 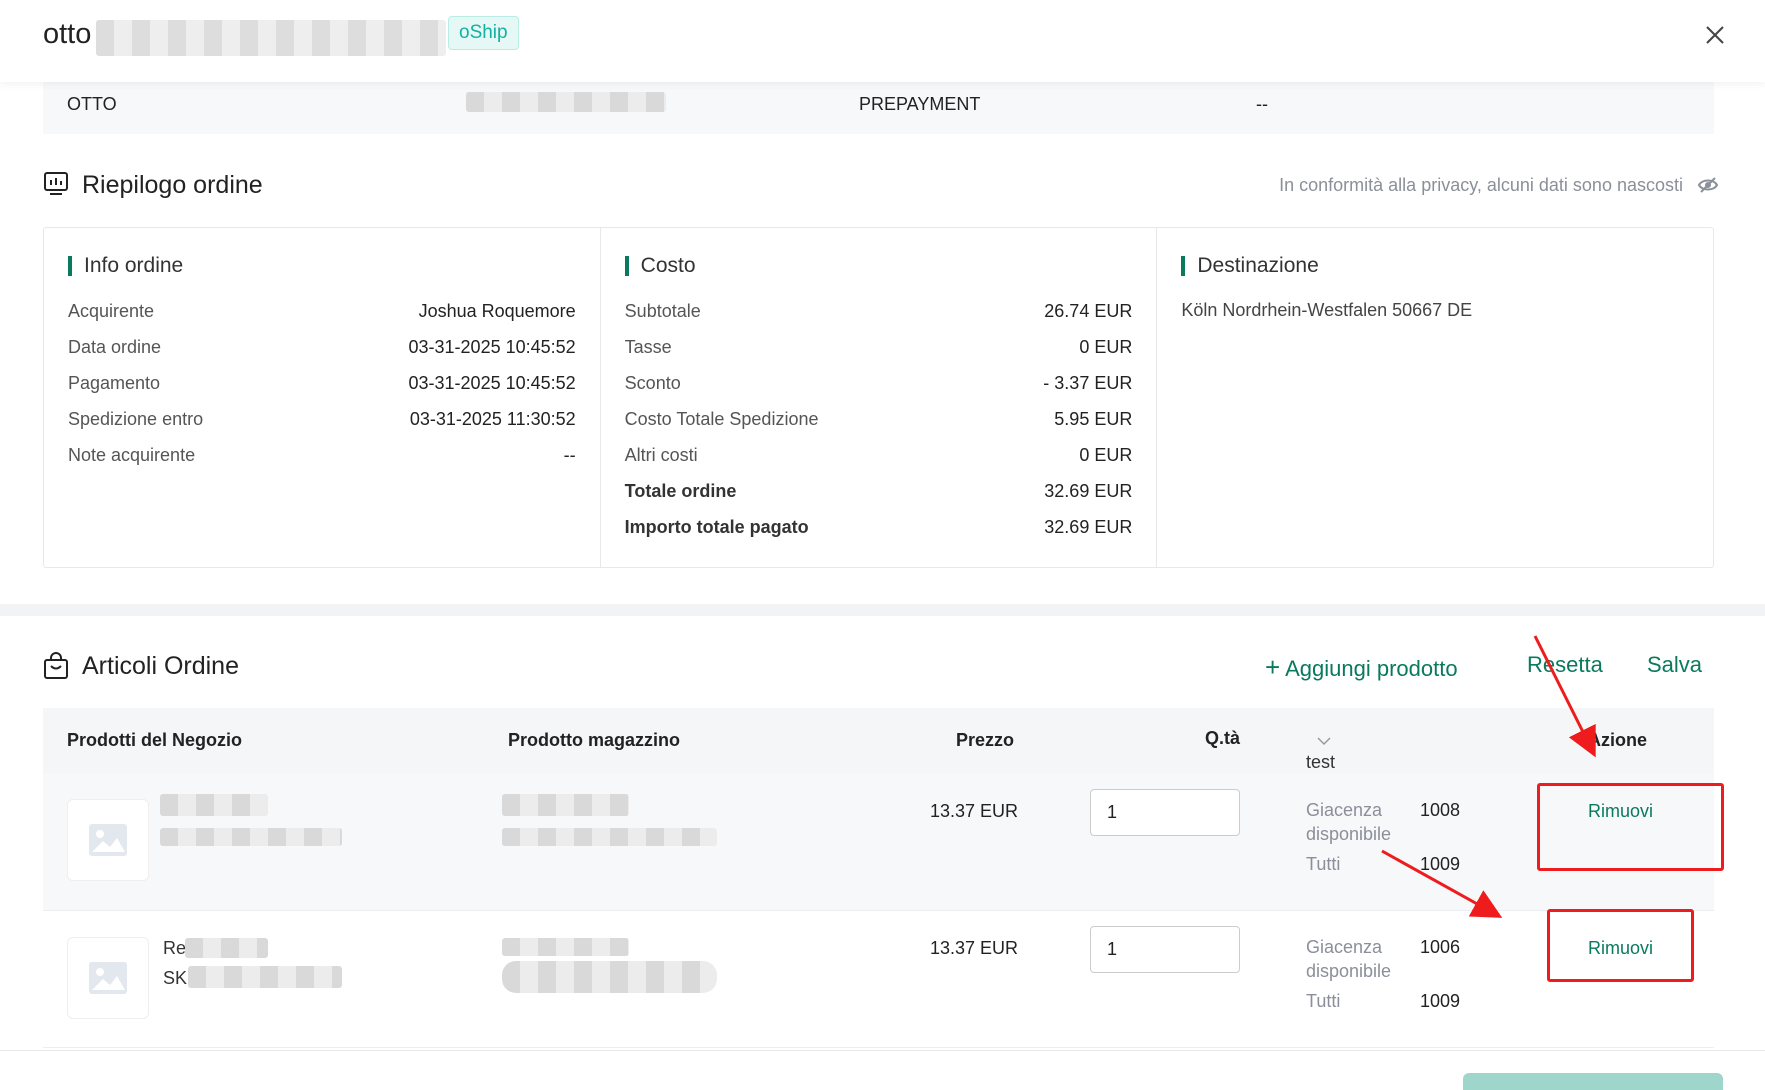 What do you see at coordinates (878, 383) in the screenshot?
I see `cost-row: Sconto - 3.37 EUR` at bounding box center [878, 383].